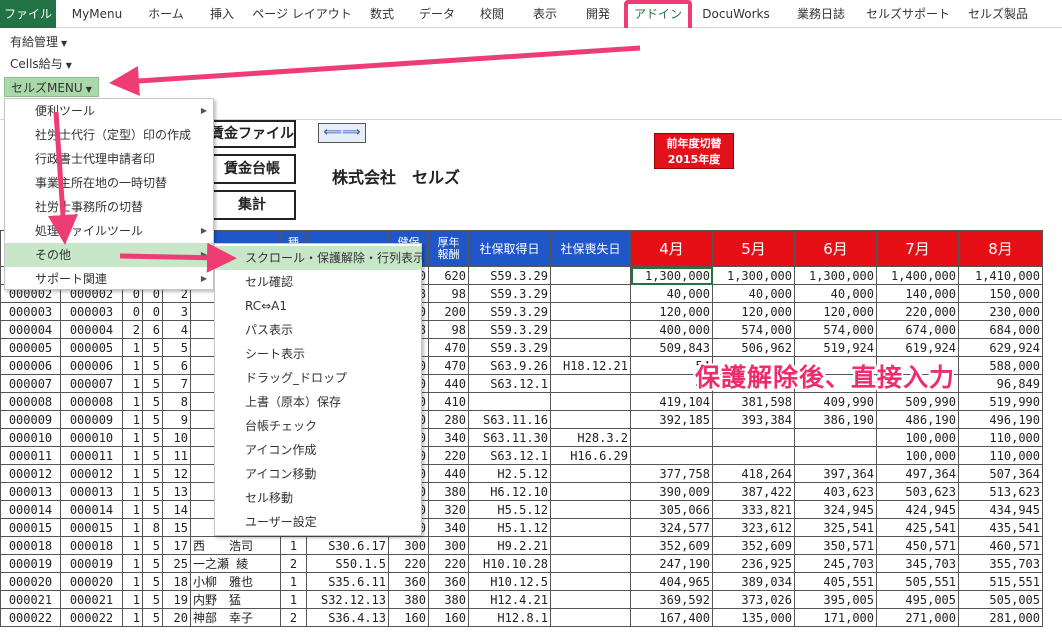 The image size is (1062, 634). I want to click on table-cell: 236,925, so click(753, 563).